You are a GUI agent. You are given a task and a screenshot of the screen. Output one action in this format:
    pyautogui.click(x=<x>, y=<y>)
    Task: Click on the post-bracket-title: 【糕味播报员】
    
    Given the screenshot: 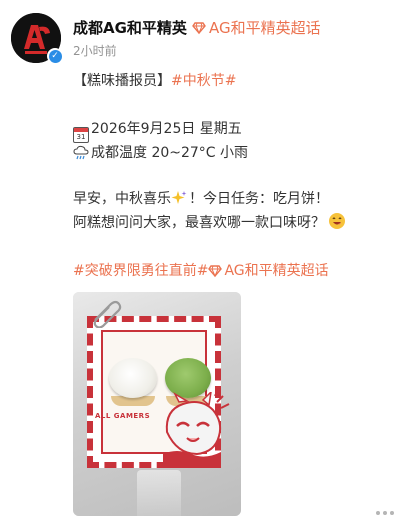 What is the action you would take?
    pyautogui.click(x=122, y=81)
    